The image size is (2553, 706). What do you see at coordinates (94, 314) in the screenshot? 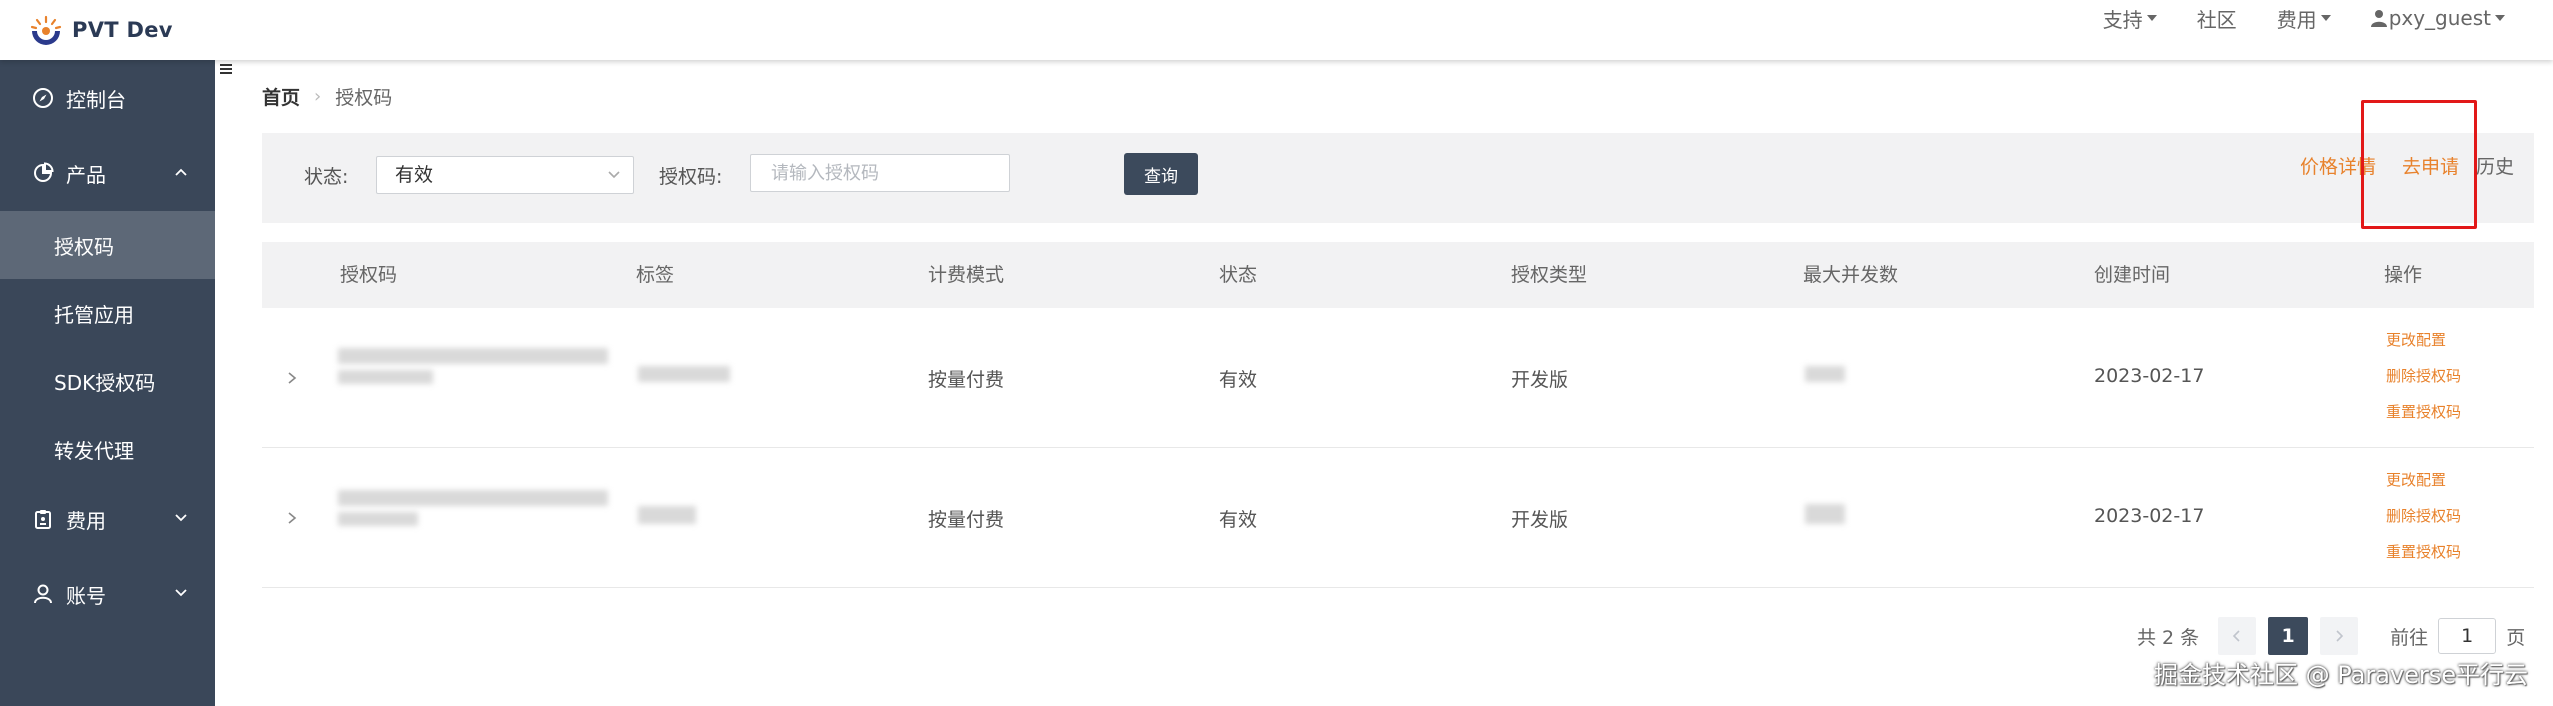
I see `sidebar-item-label: 托管应用` at bounding box center [94, 314].